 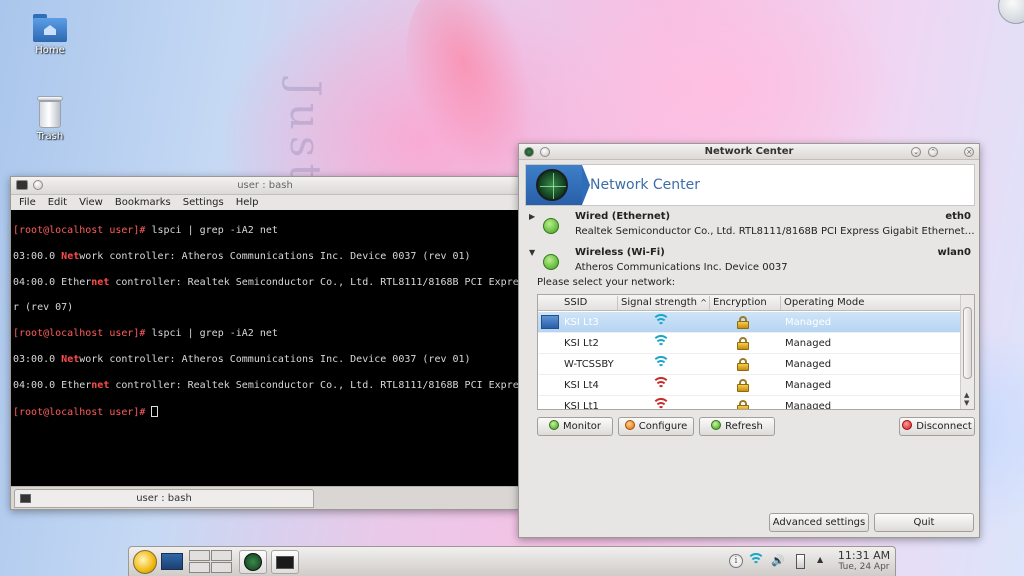 I want to click on terminal-tab-icon, so click(x=25, y=498).